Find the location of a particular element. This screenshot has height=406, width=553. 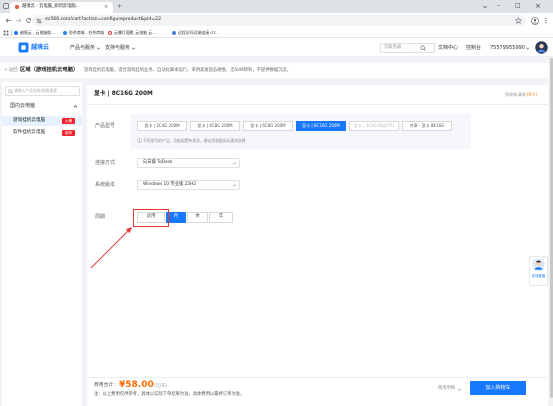

window-maximize-button: □ is located at coordinates (518, 6).